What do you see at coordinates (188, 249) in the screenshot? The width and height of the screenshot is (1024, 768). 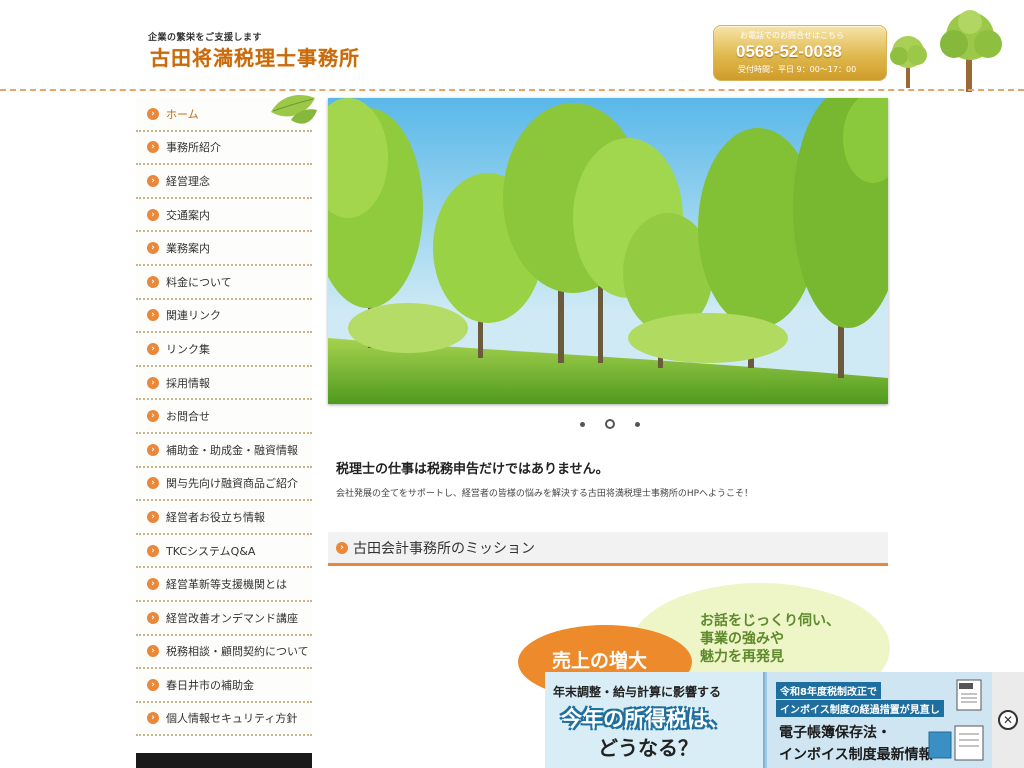 I see `sidebar-item-label: 業務案内` at bounding box center [188, 249].